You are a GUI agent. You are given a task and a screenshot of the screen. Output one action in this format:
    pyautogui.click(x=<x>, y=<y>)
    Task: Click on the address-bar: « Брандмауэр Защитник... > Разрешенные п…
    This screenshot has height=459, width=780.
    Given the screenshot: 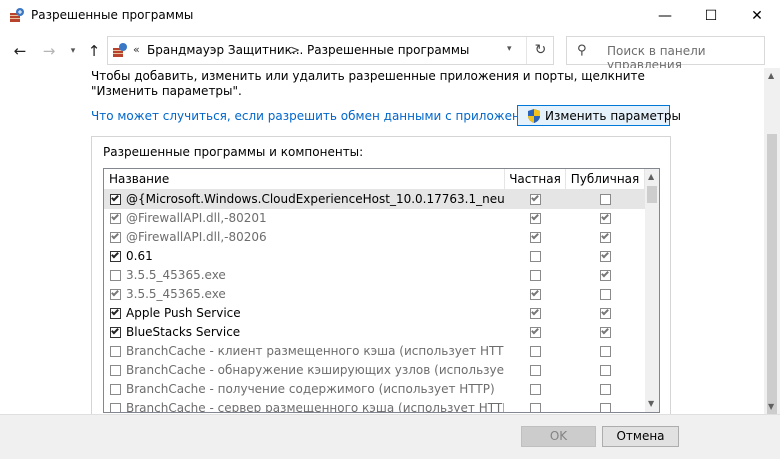 What is the action you would take?
    pyautogui.click(x=330, y=50)
    